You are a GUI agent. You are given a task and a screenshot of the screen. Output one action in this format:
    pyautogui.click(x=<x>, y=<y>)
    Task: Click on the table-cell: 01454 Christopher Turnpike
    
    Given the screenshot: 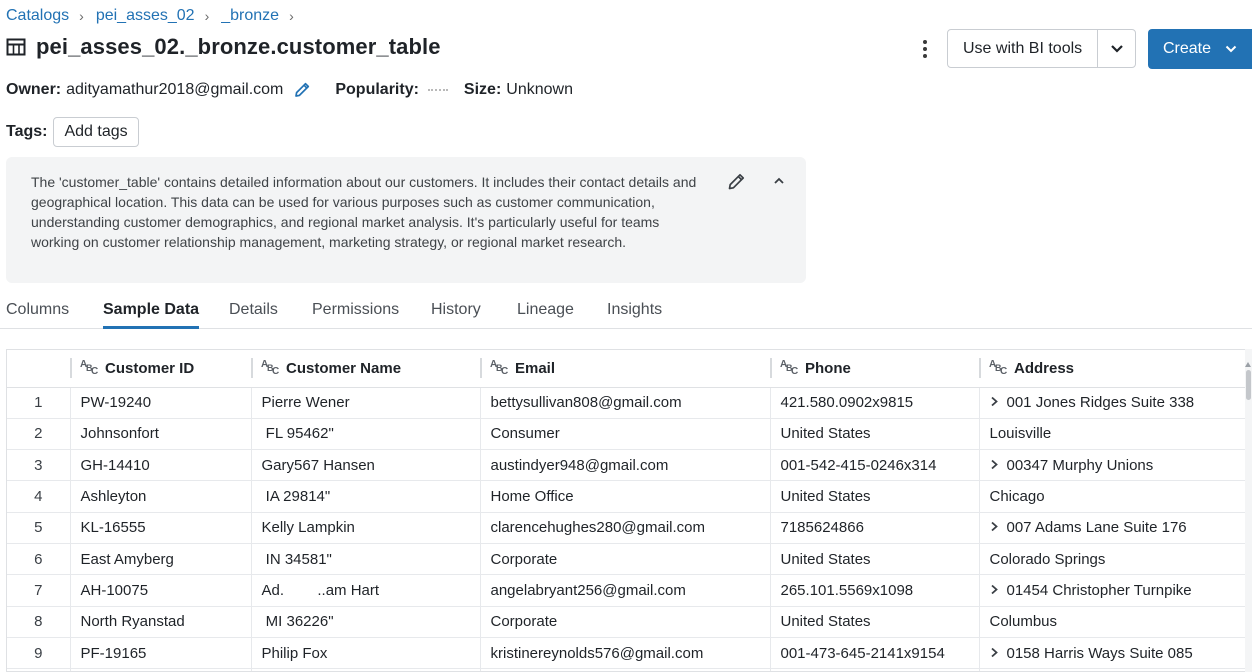 What is the action you would take?
    pyautogui.click(x=1111, y=590)
    